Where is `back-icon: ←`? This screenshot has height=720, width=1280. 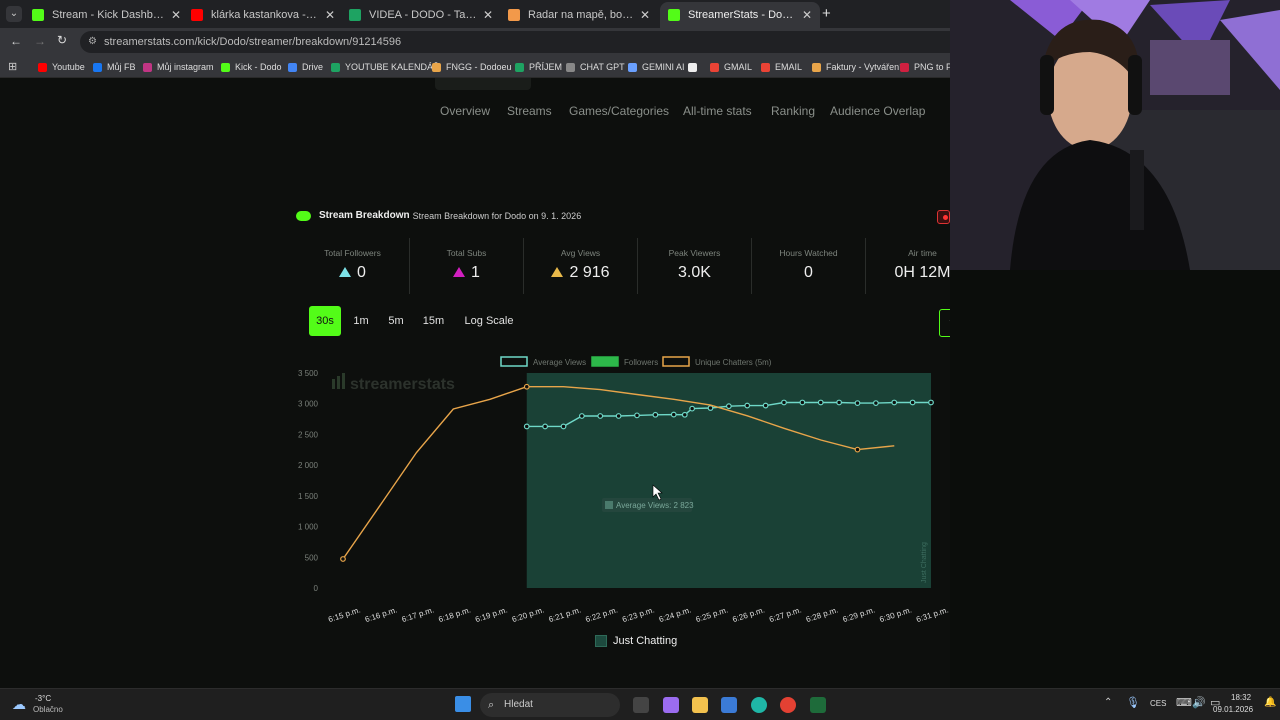 back-icon: ← is located at coordinates (16, 41).